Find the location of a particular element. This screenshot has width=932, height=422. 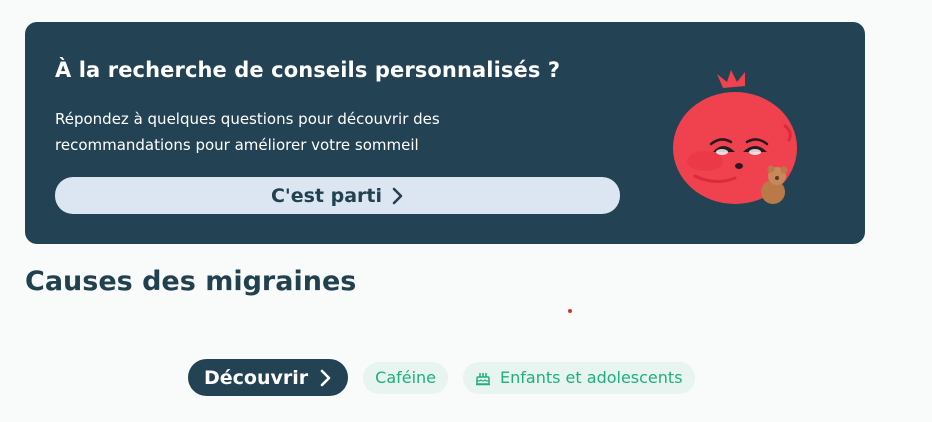

discover-button: Découvrir is located at coordinates (268, 377).